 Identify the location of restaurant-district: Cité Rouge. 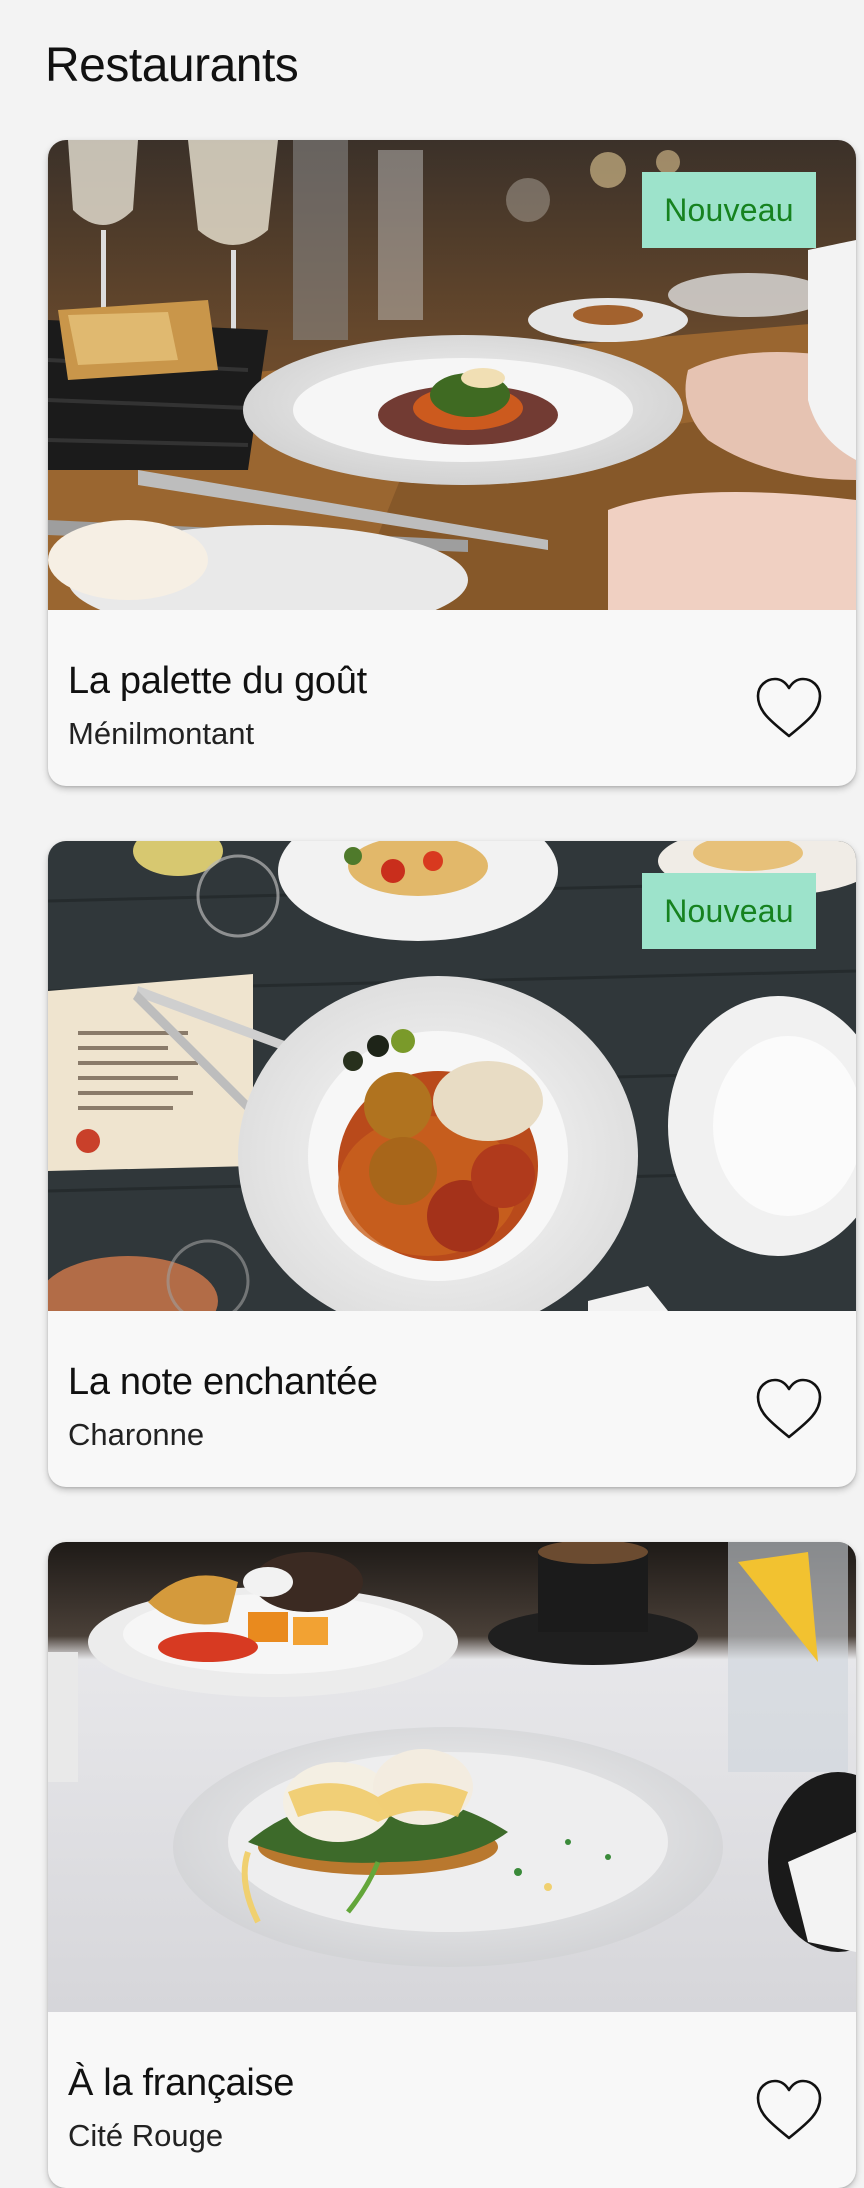
(146, 2135).